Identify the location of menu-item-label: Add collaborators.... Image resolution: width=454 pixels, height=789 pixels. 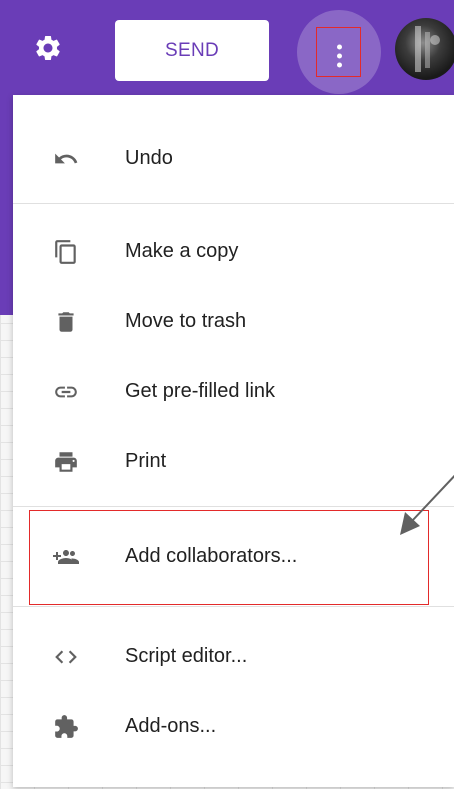
(211, 556).